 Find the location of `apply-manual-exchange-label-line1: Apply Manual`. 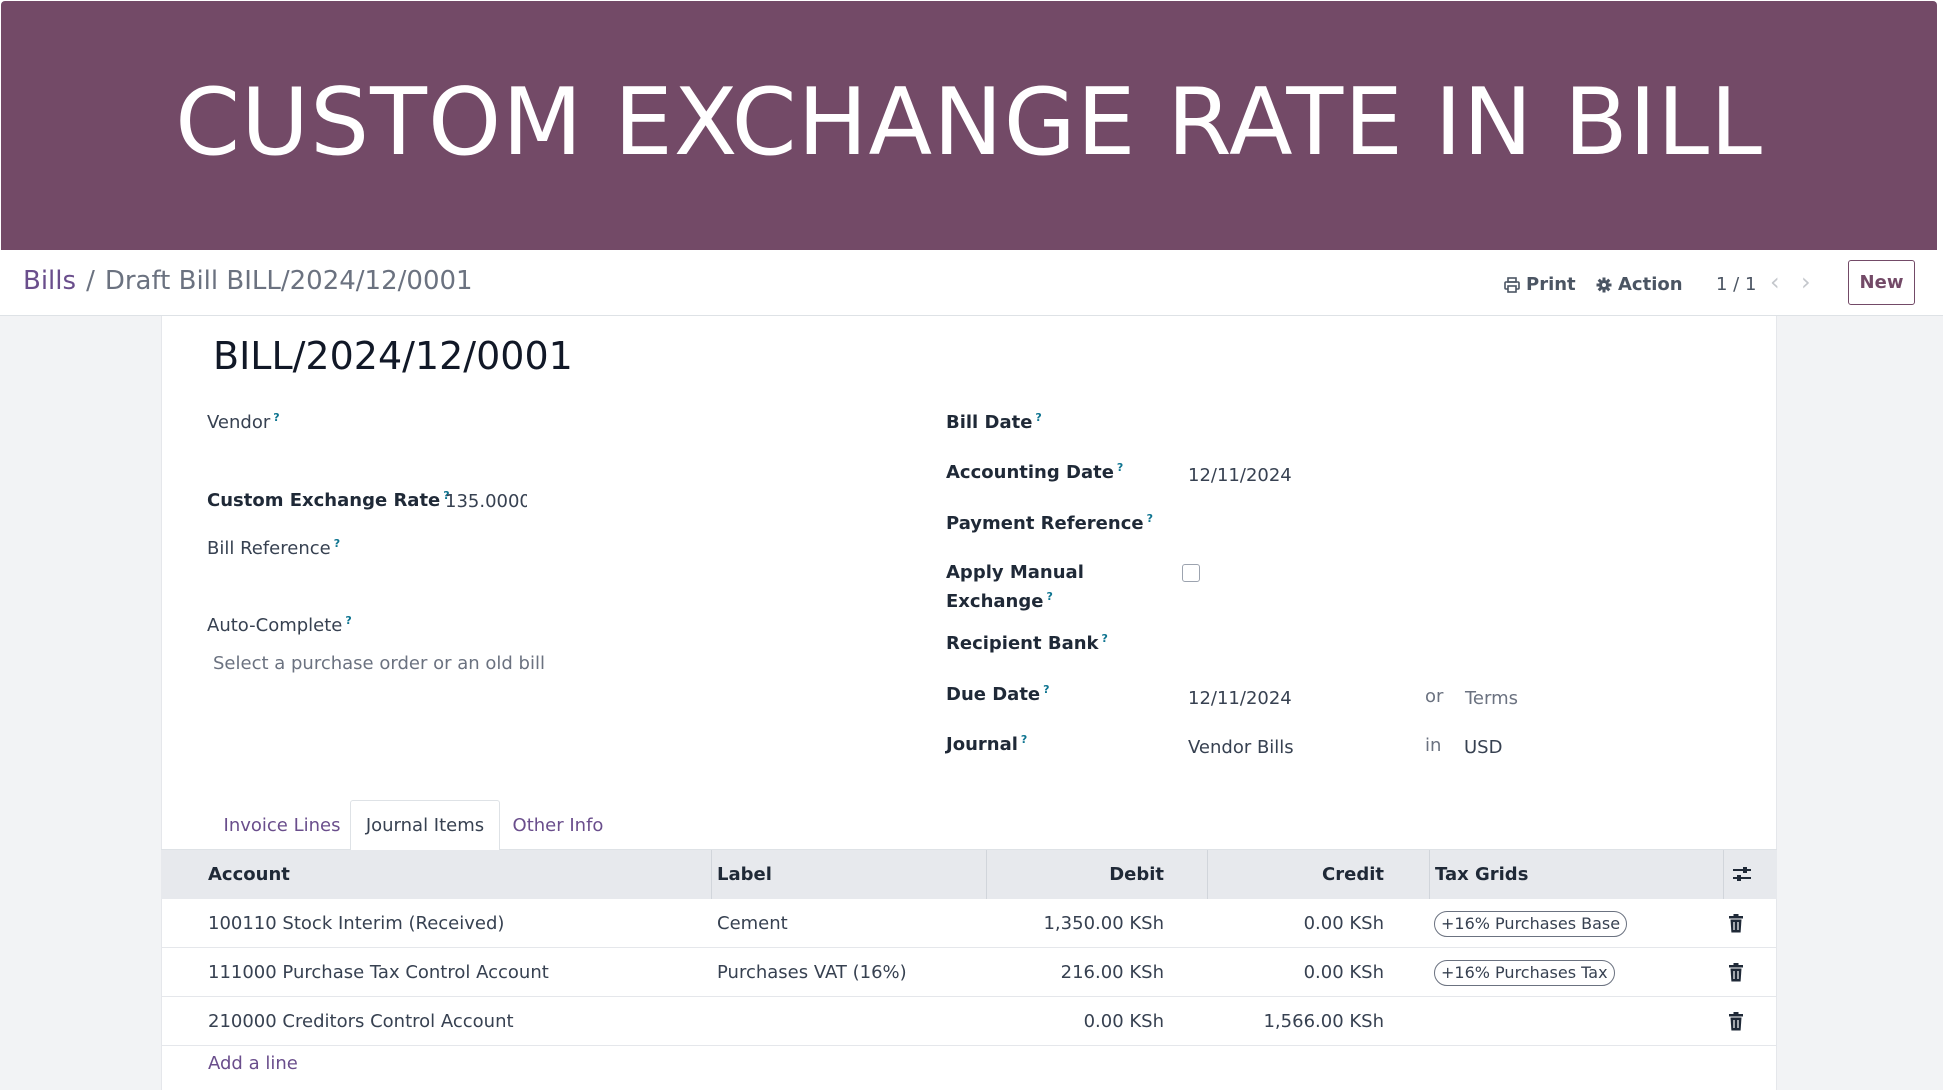

apply-manual-exchange-label-line1: Apply Manual is located at coordinates (1015, 572).